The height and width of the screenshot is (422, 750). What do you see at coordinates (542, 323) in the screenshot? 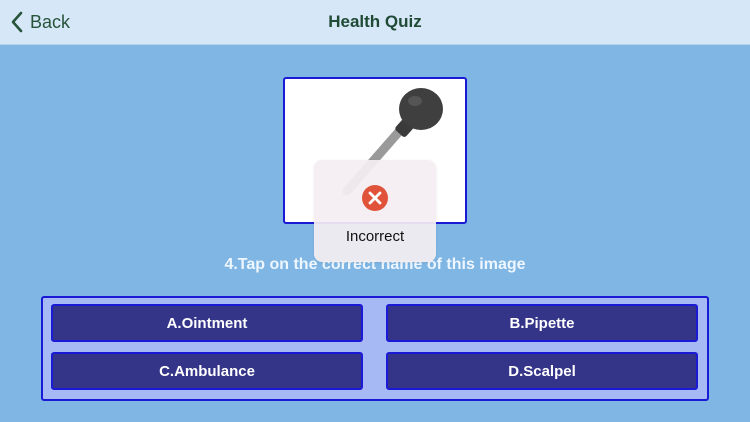
I see `answer-button-b: B.Pipette` at bounding box center [542, 323].